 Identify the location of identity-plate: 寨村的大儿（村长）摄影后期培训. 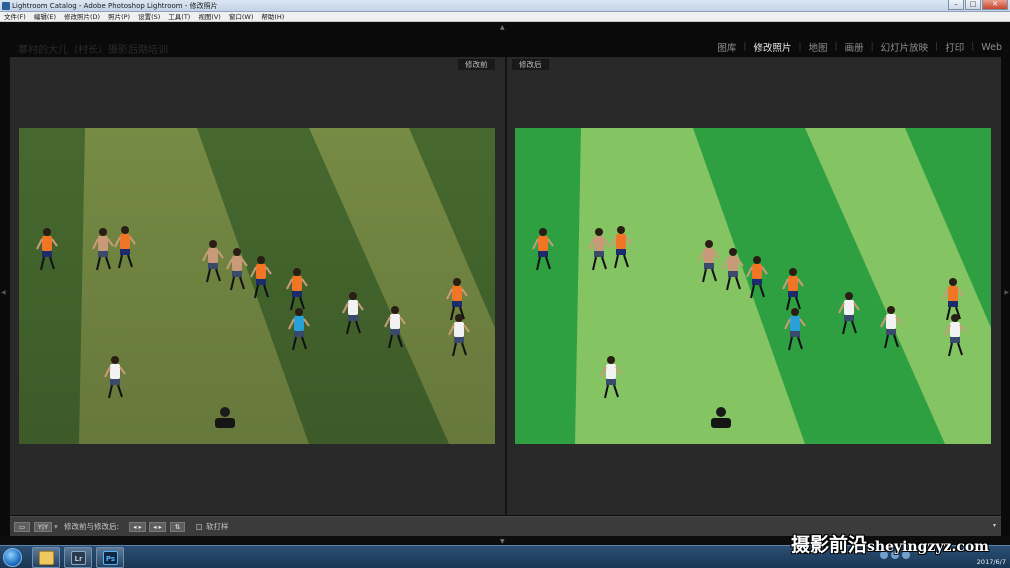
(93, 50).